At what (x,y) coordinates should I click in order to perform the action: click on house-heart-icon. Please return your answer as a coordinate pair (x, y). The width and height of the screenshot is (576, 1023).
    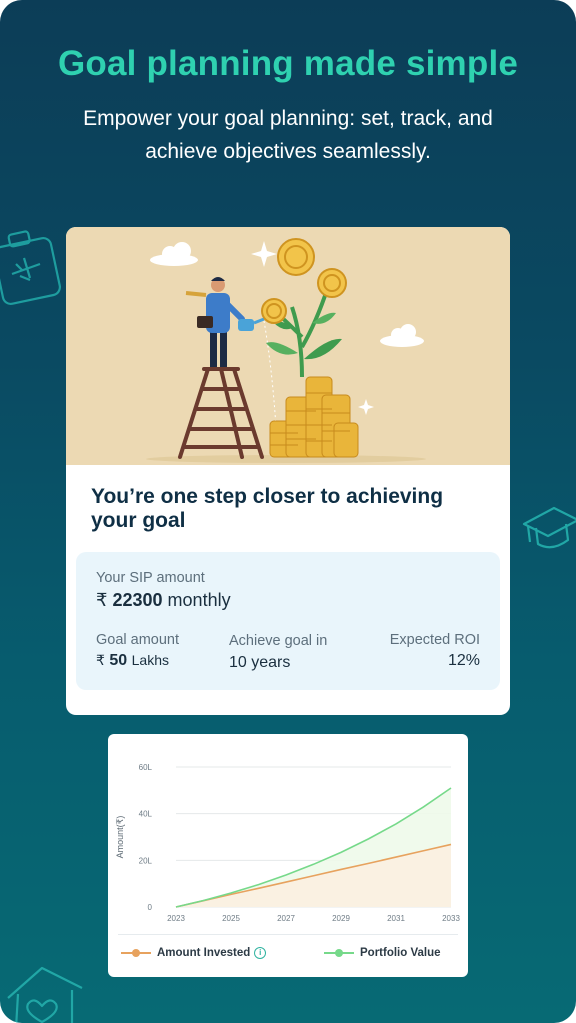
    Looking at the image, I should click on (45, 994).